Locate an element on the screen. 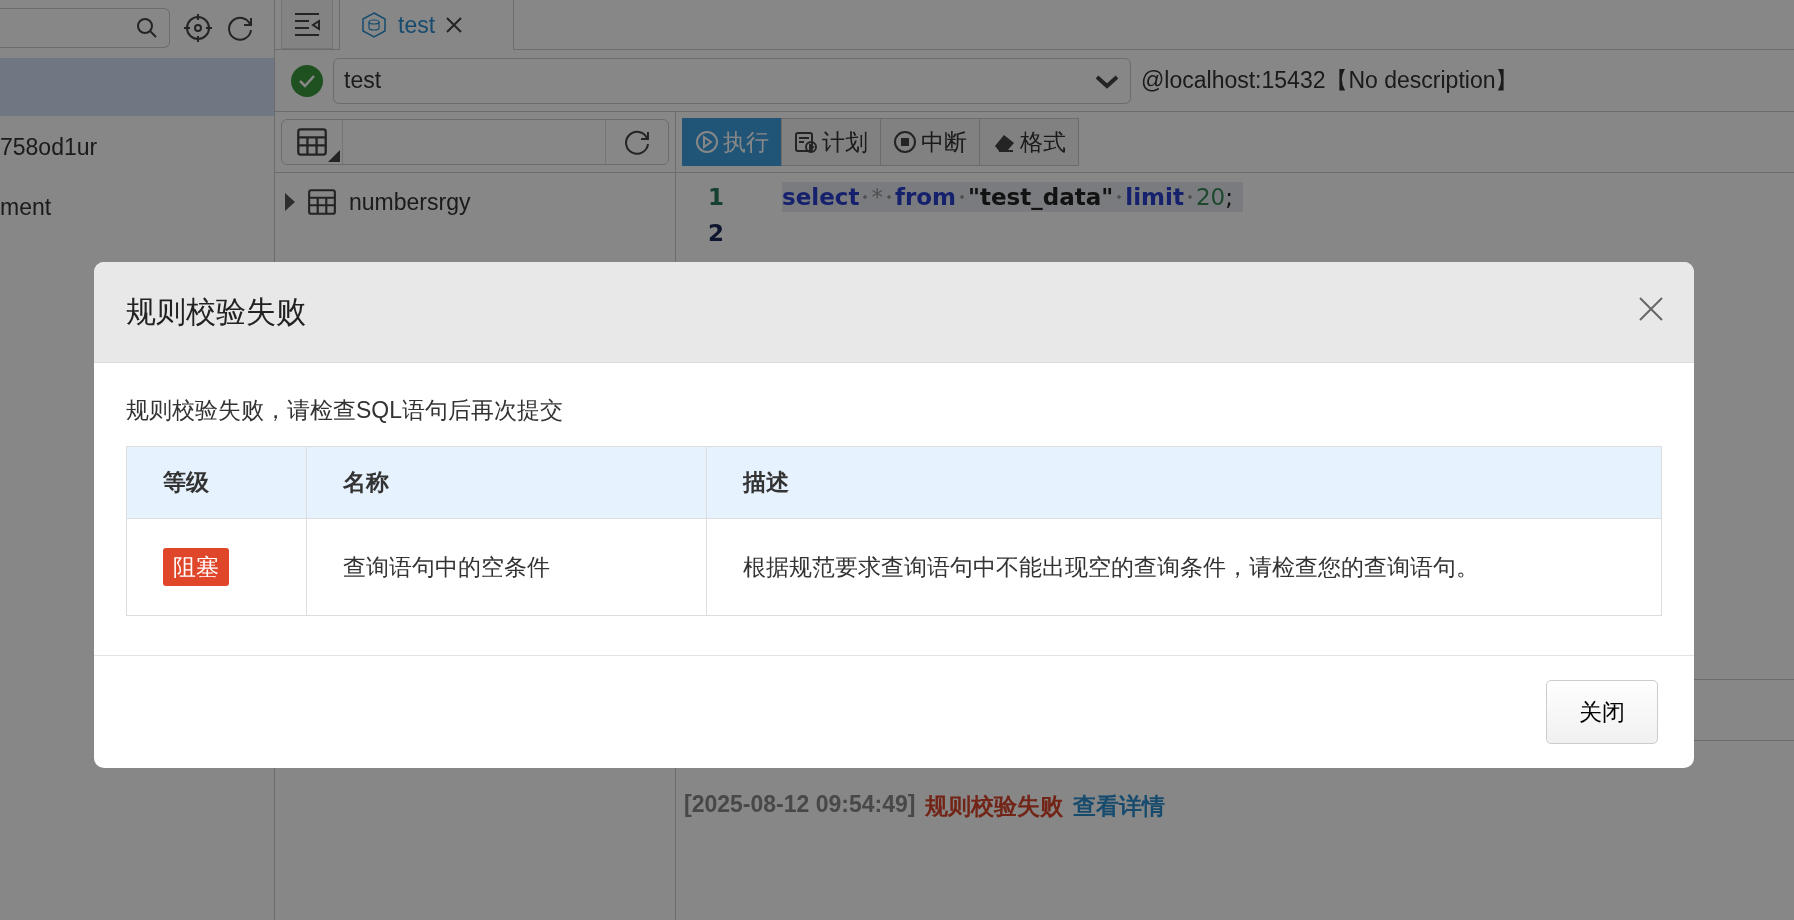 Image resolution: width=1794 pixels, height=920 pixels. line-number: 2 is located at coordinates (716, 233).